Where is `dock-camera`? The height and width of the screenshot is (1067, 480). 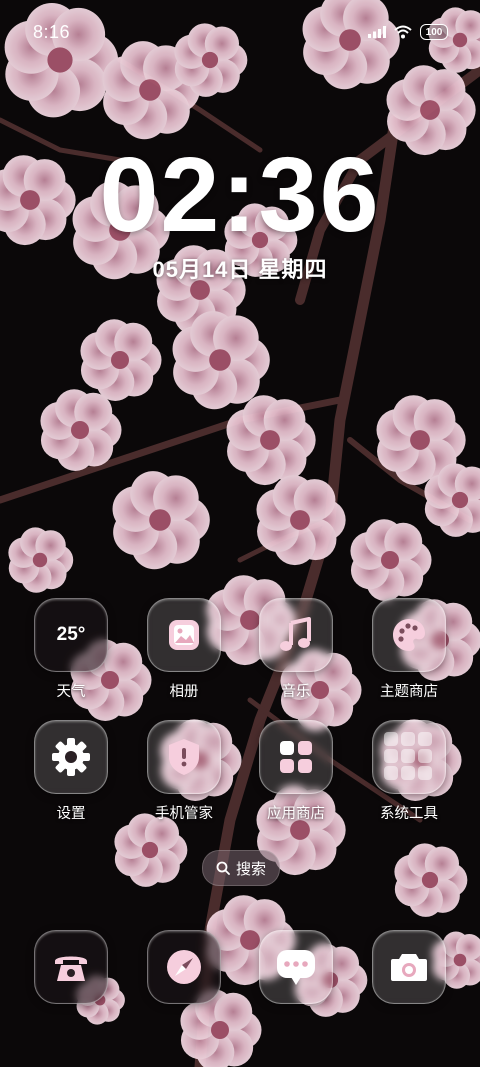 dock-camera is located at coordinates (409, 967).